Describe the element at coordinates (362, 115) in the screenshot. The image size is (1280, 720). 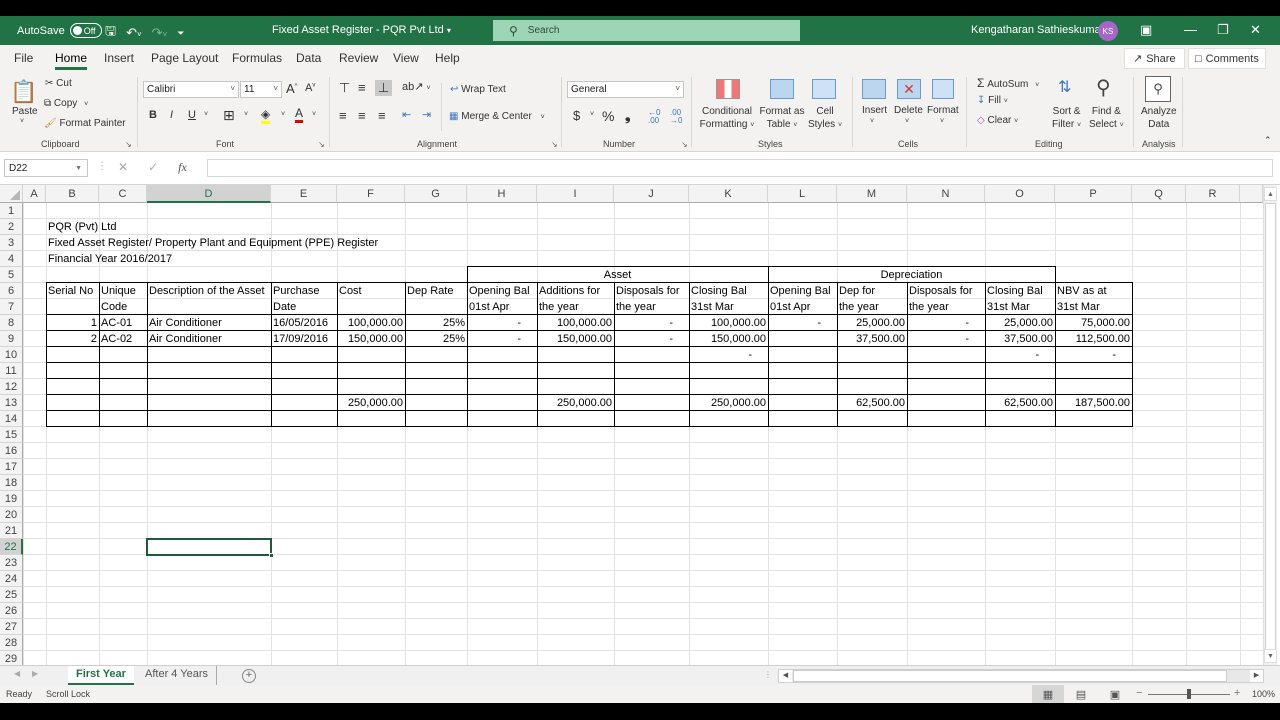
I see `align-center-icon: ≡` at that location.